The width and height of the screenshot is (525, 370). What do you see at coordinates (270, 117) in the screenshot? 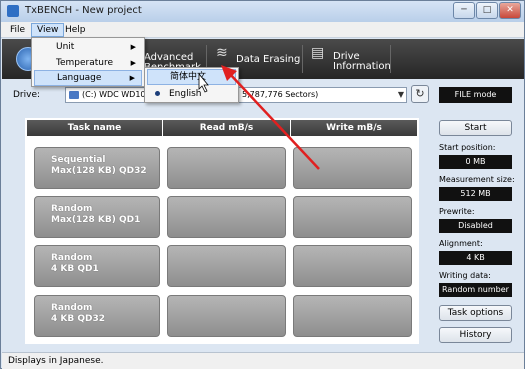
I see `annotation-arrow-icon` at bounding box center [270, 117].